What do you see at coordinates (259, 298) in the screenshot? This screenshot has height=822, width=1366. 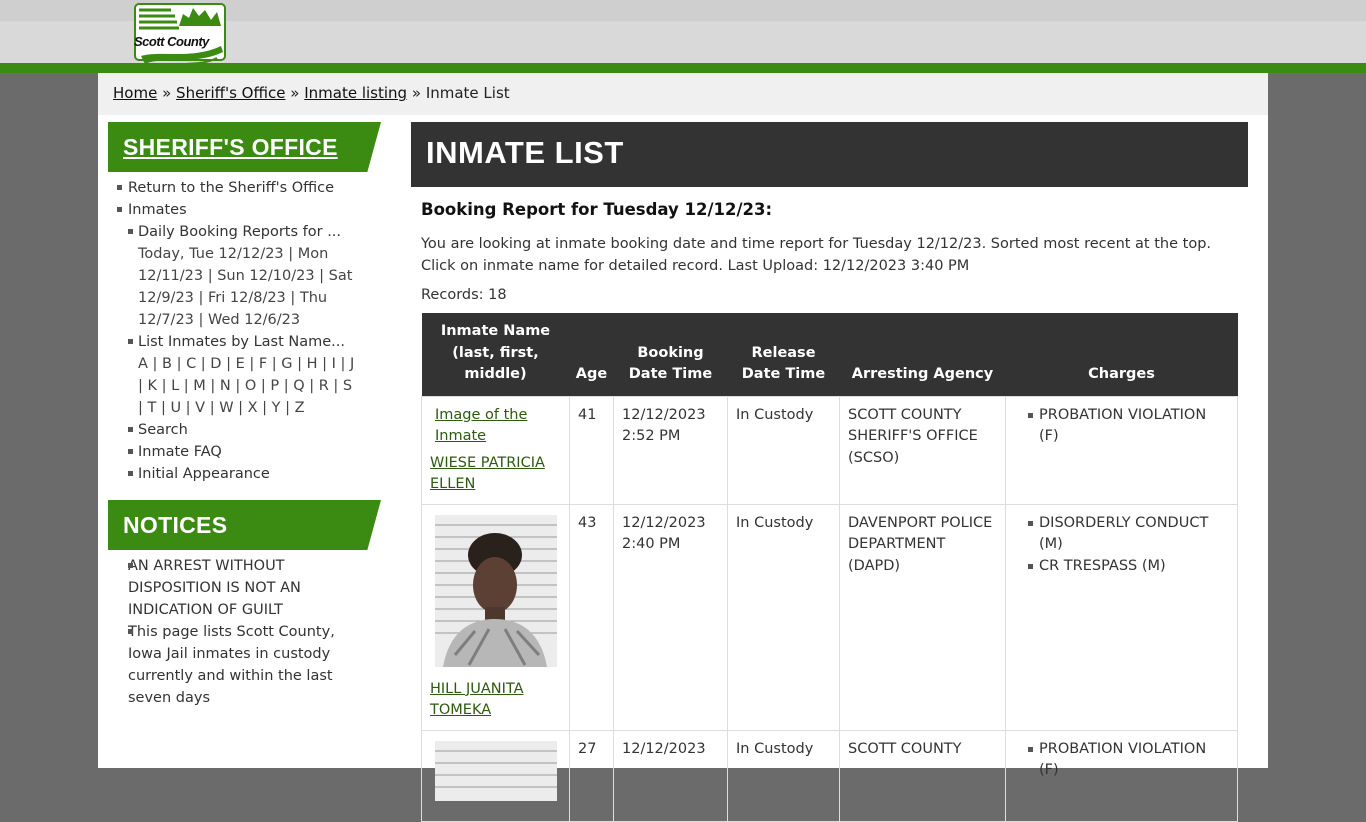 I see `daily-dates-line: 12/9/23 | Fri 12/8/23 | Thu` at bounding box center [259, 298].